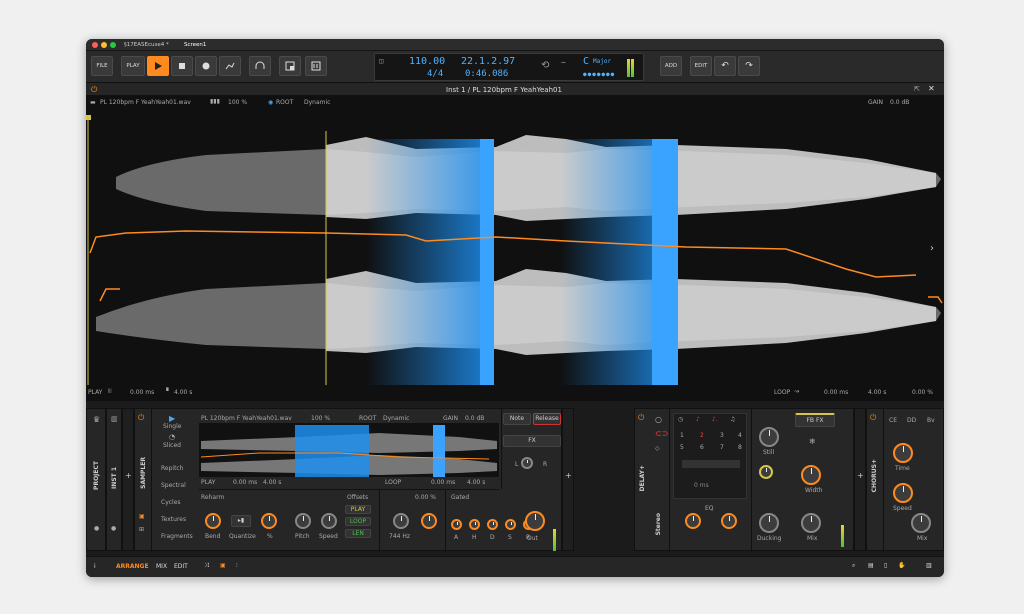 Image resolution: width=1024 pixels, height=614 pixels. I want to click on loop-toggle-icon: ↝, so click(796, 391).